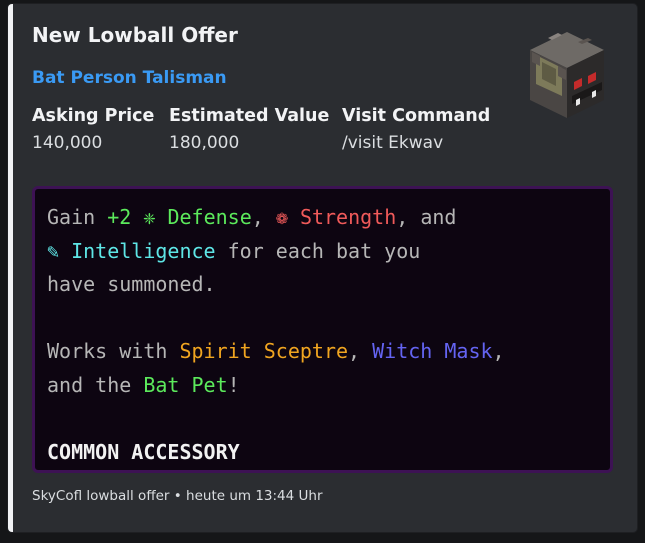 Image resolution: width=645 pixels, height=543 pixels. Describe the element at coordinates (129, 78) in the screenshot. I see `item-name-link: Bat Person Talisman` at that location.